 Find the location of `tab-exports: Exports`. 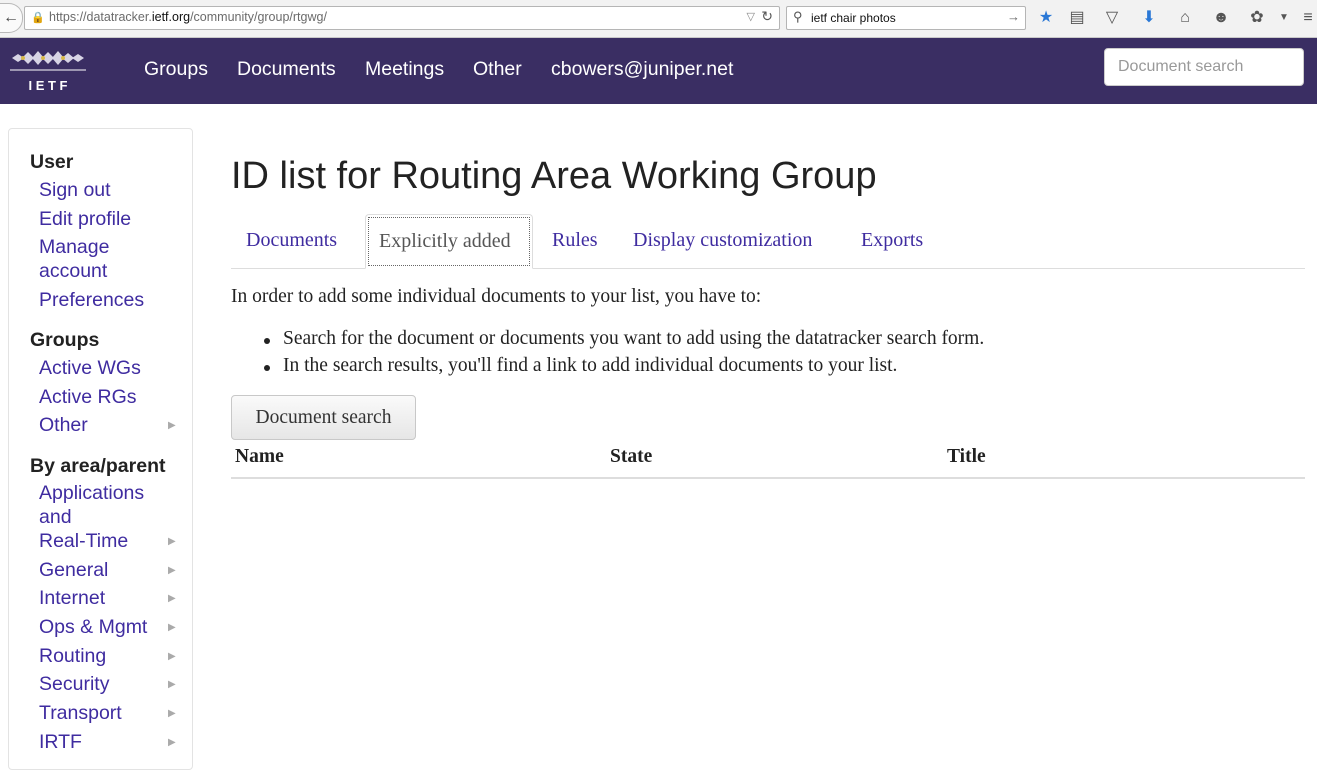

tab-exports: Exports is located at coordinates (892, 240).